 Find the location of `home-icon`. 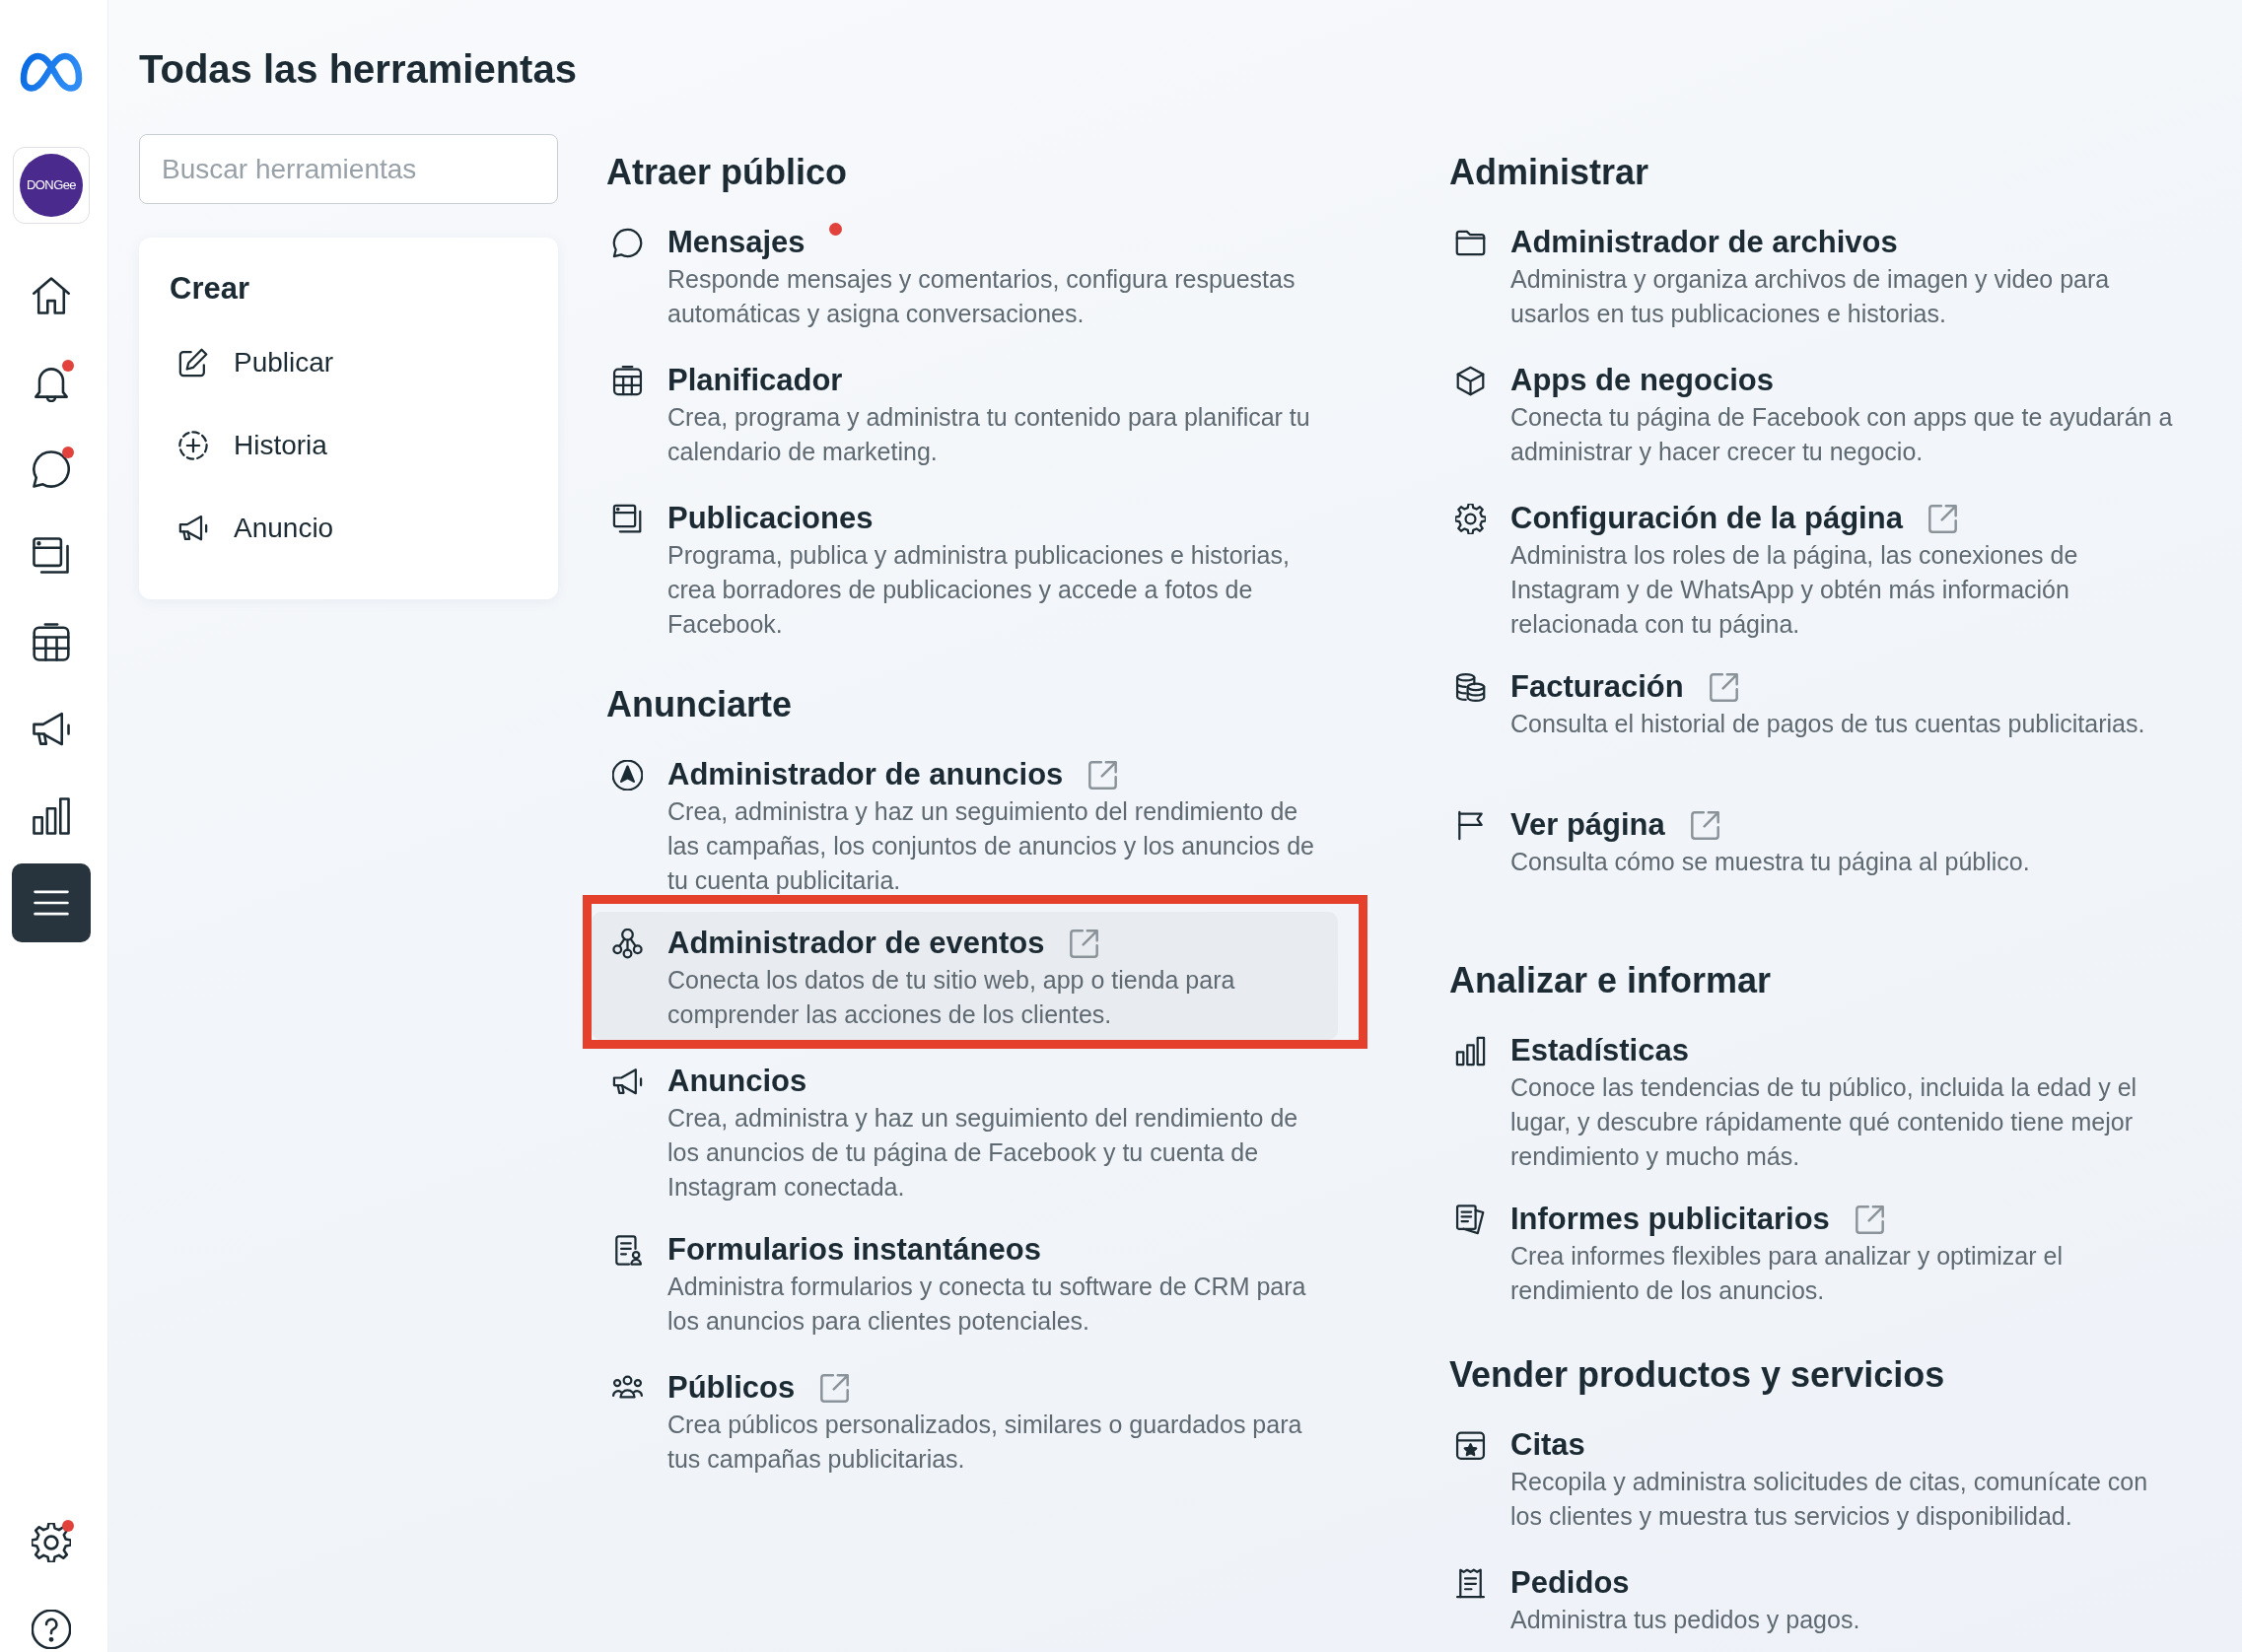

home-icon is located at coordinates (51, 295).